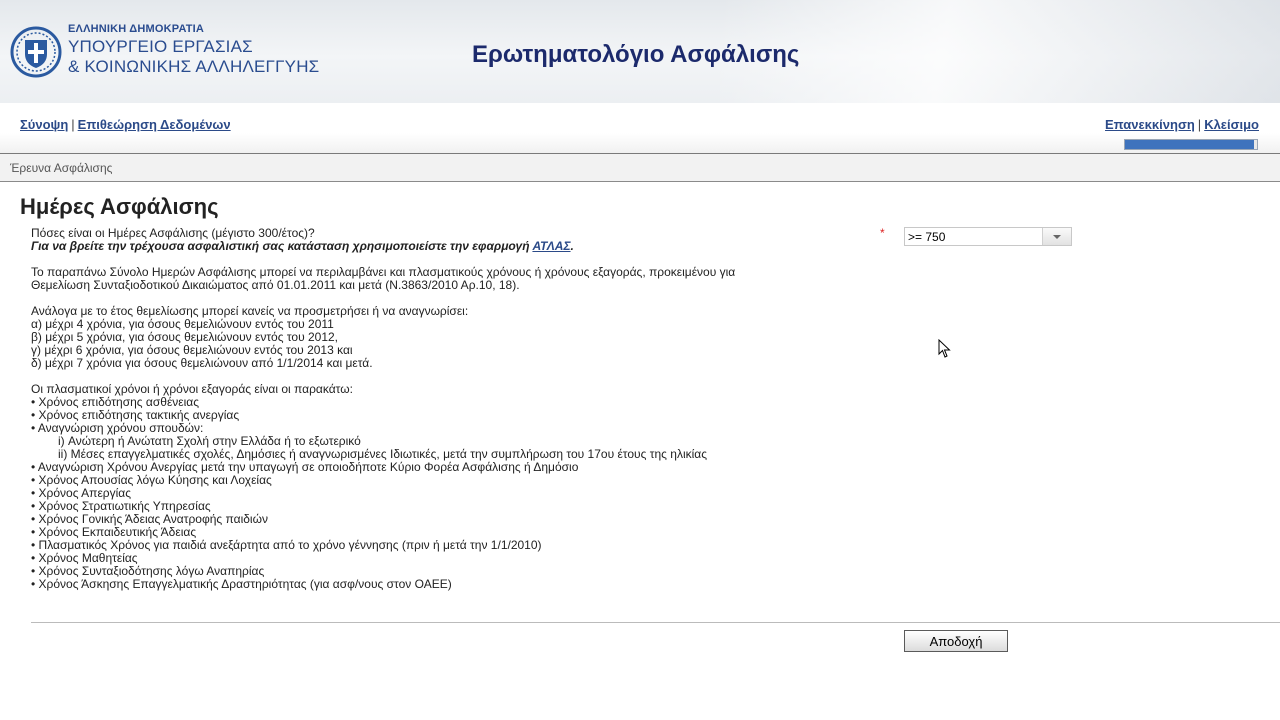  Describe the element at coordinates (1000, 51) in the screenshot. I see `header-decoration` at that location.